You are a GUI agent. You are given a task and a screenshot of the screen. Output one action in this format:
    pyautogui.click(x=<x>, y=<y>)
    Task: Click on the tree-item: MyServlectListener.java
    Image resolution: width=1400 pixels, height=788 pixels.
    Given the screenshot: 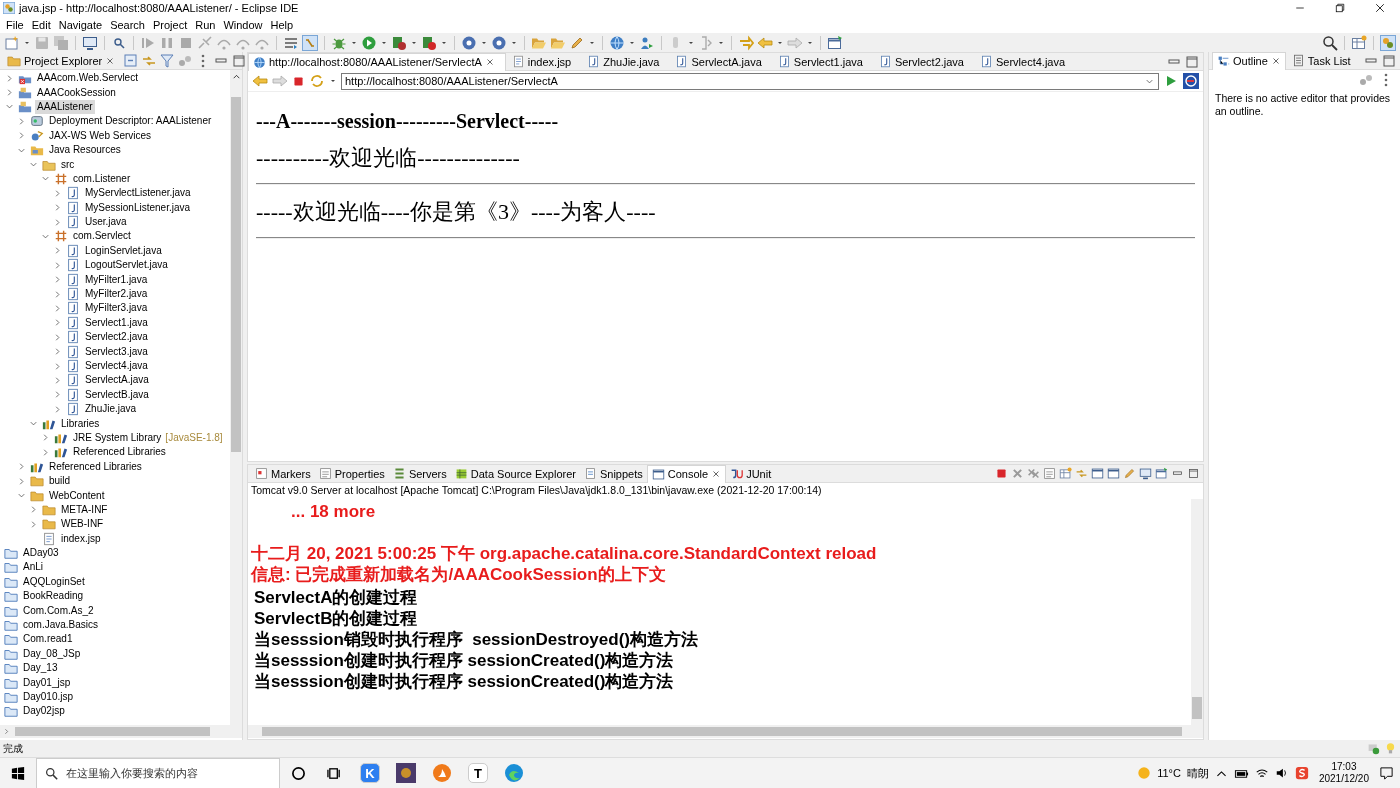 What is the action you would take?
    pyautogui.click(x=138, y=193)
    